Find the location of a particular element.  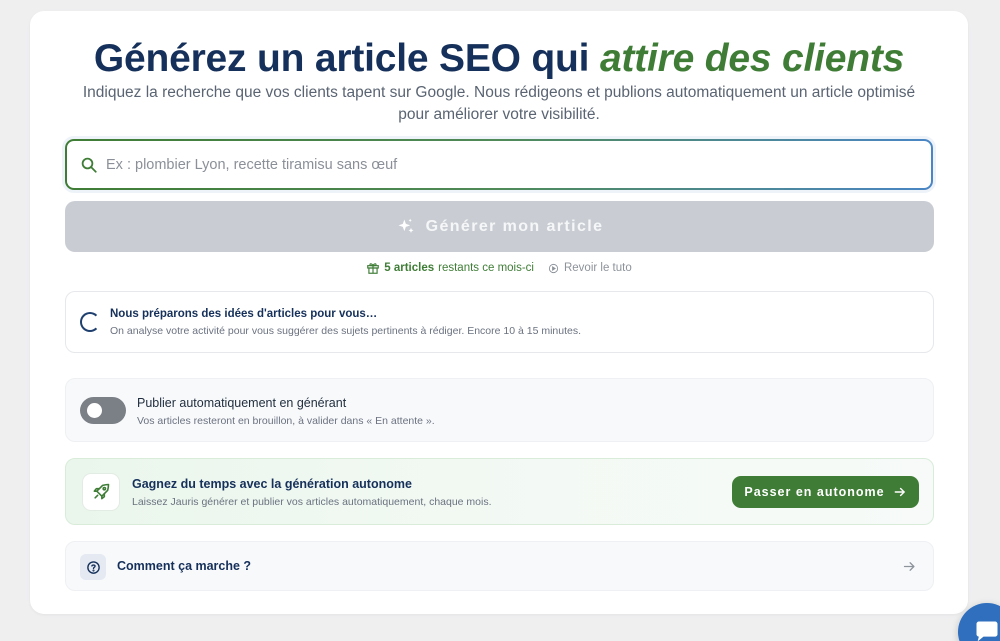

search-box is located at coordinates (499, 164).